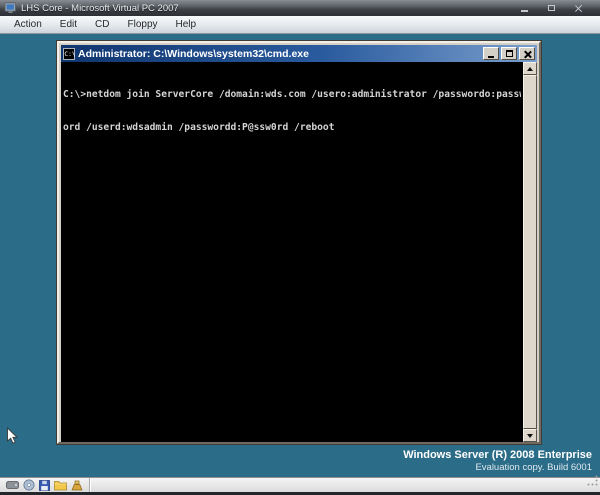  I want to click on virtual-pc-app-icon, so click(10, 8).